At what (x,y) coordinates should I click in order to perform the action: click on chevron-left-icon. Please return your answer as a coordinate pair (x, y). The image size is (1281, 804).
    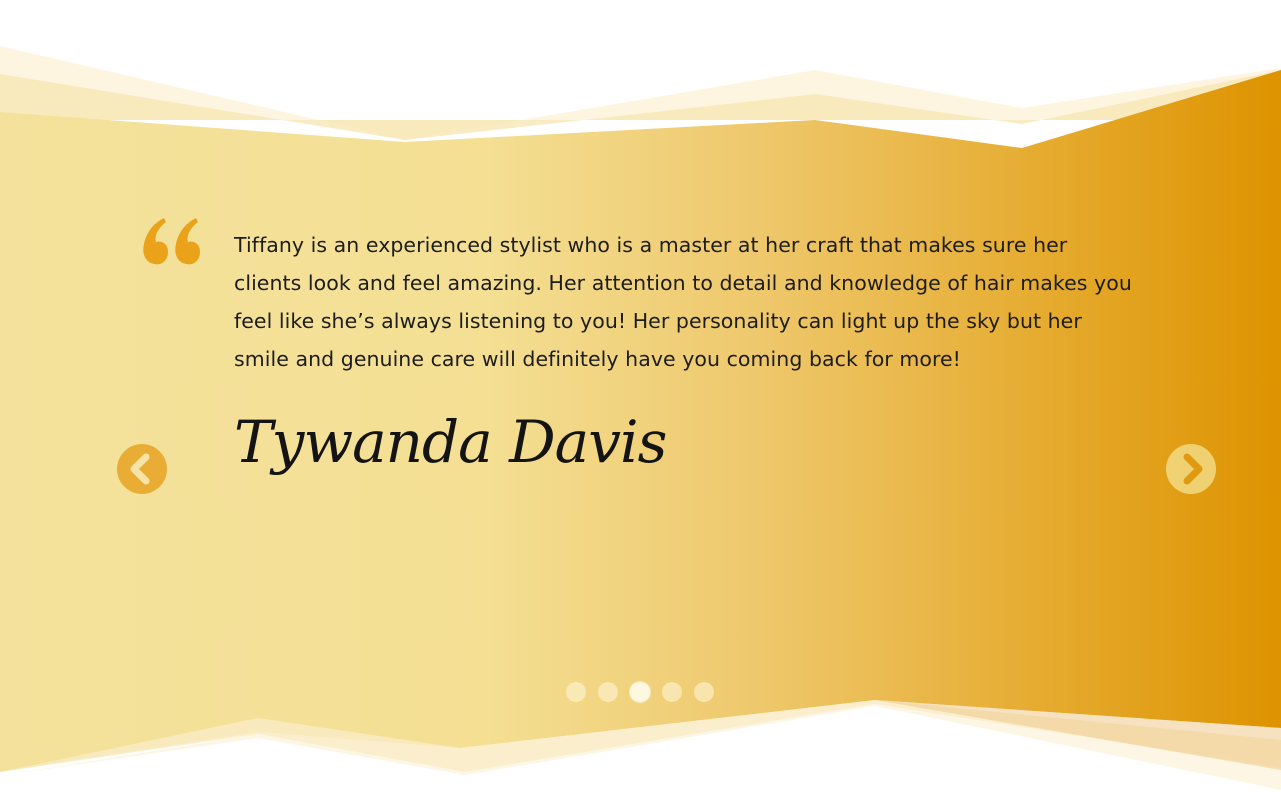
    Looking at the image, I should click on (142, 469).